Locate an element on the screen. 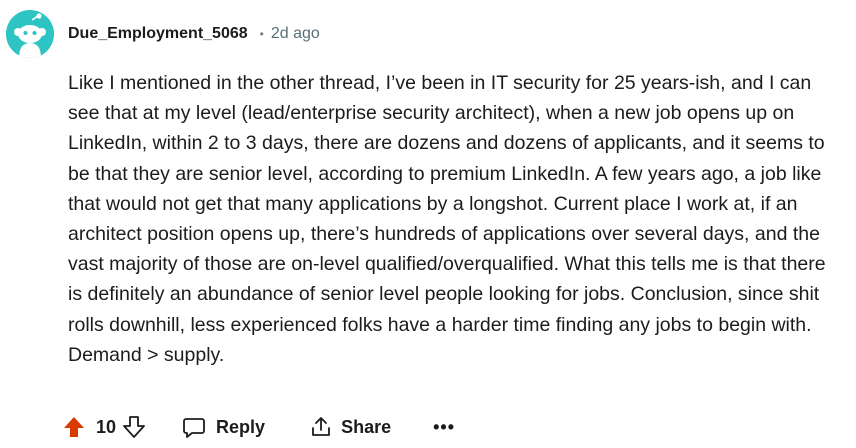 The width and height of the screenshot is (856, 448). downvote-button is located at coordinates (134, 427).